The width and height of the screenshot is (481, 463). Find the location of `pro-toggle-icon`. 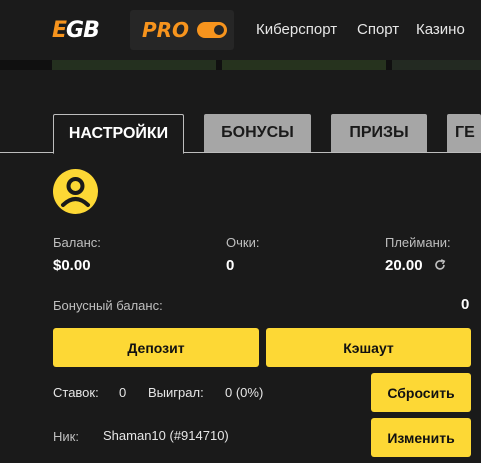

pro-toggle-icon is located at coordinates (212, 30).